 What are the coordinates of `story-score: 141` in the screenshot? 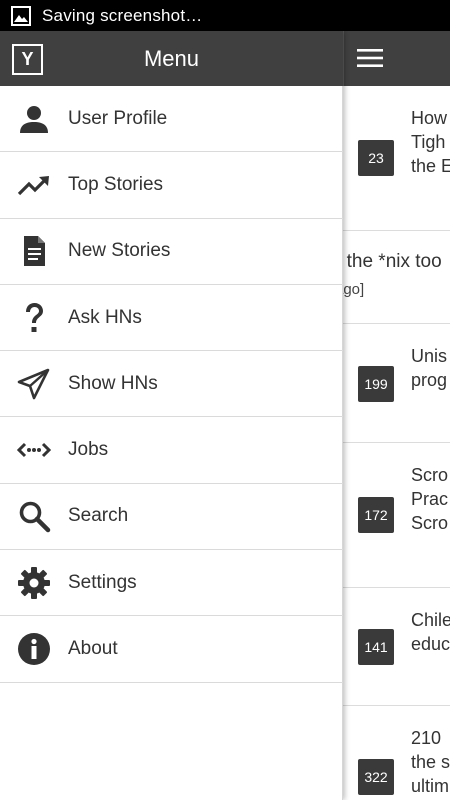 It's located at (376, 647).